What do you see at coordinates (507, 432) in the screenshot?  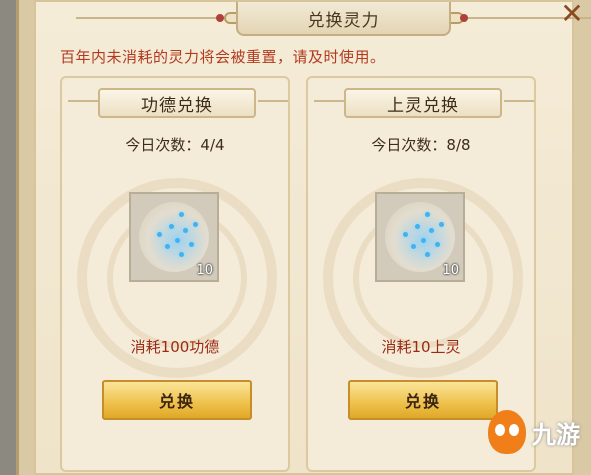 I see `mascot-logo-icon` at bounding box center [507, 432].